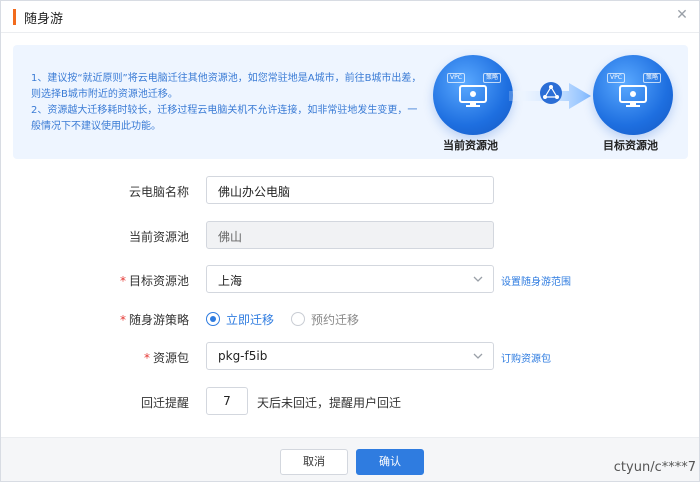 Image resolution: width=700 pixels, height=482 pixels. Describe the element at coordinates (314, 462) in the screenshot. I see `cancel-button: 取消` at that location.